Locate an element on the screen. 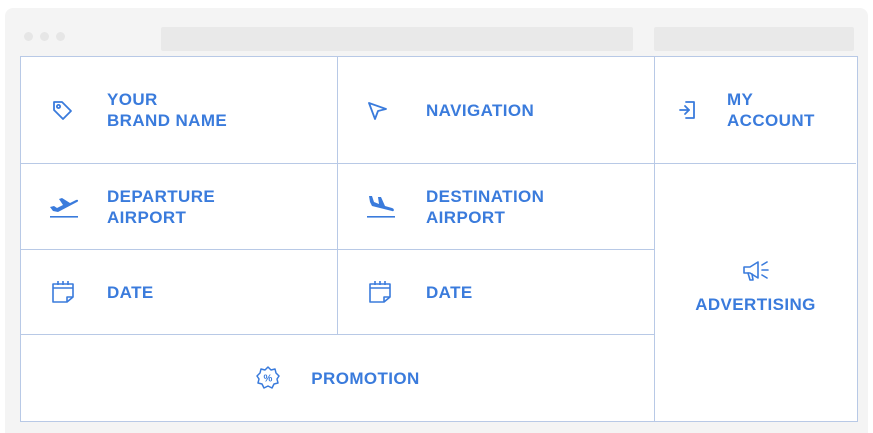  discount-badge-icon: % is located at coordinates (268, 378).